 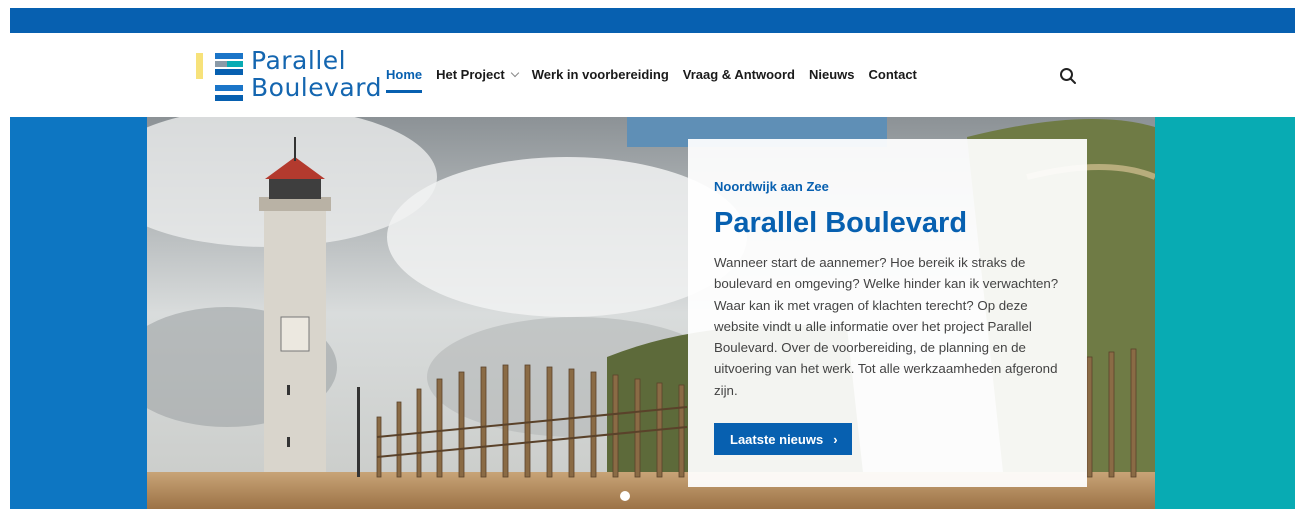 I want to click on nav-label-vraag: Vraag & Antwoord, so click(x=738, y=74).